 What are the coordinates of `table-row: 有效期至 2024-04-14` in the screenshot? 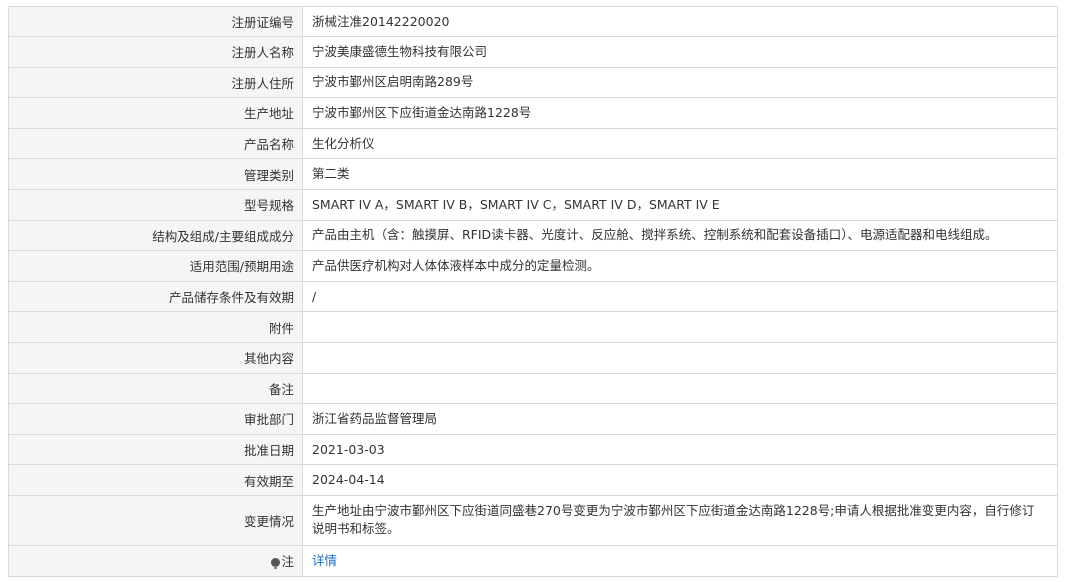 It's located at (533, 480).